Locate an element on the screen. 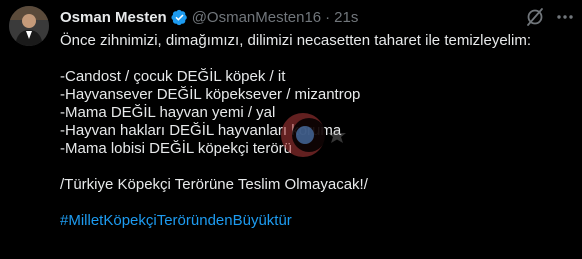  author-handle: @OsmanMesten16 is located at coordinates (256, 17).